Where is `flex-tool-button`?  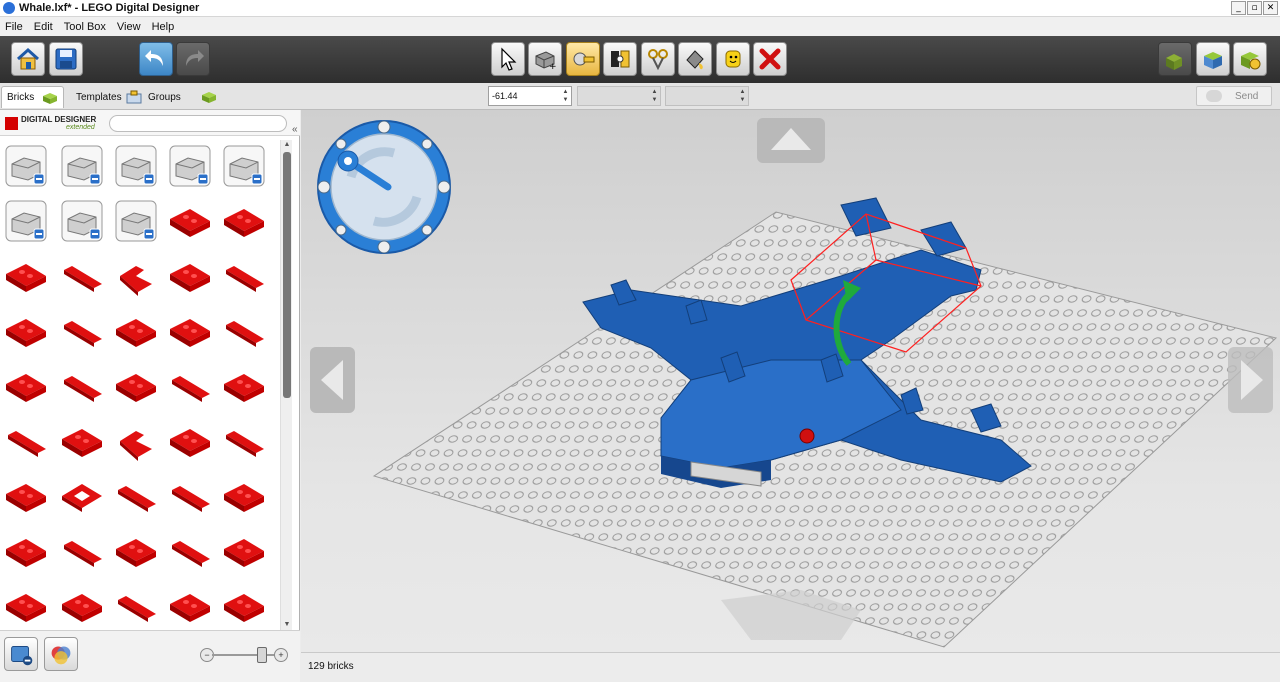
flex-tool-button is located at coordinates (620, 59).